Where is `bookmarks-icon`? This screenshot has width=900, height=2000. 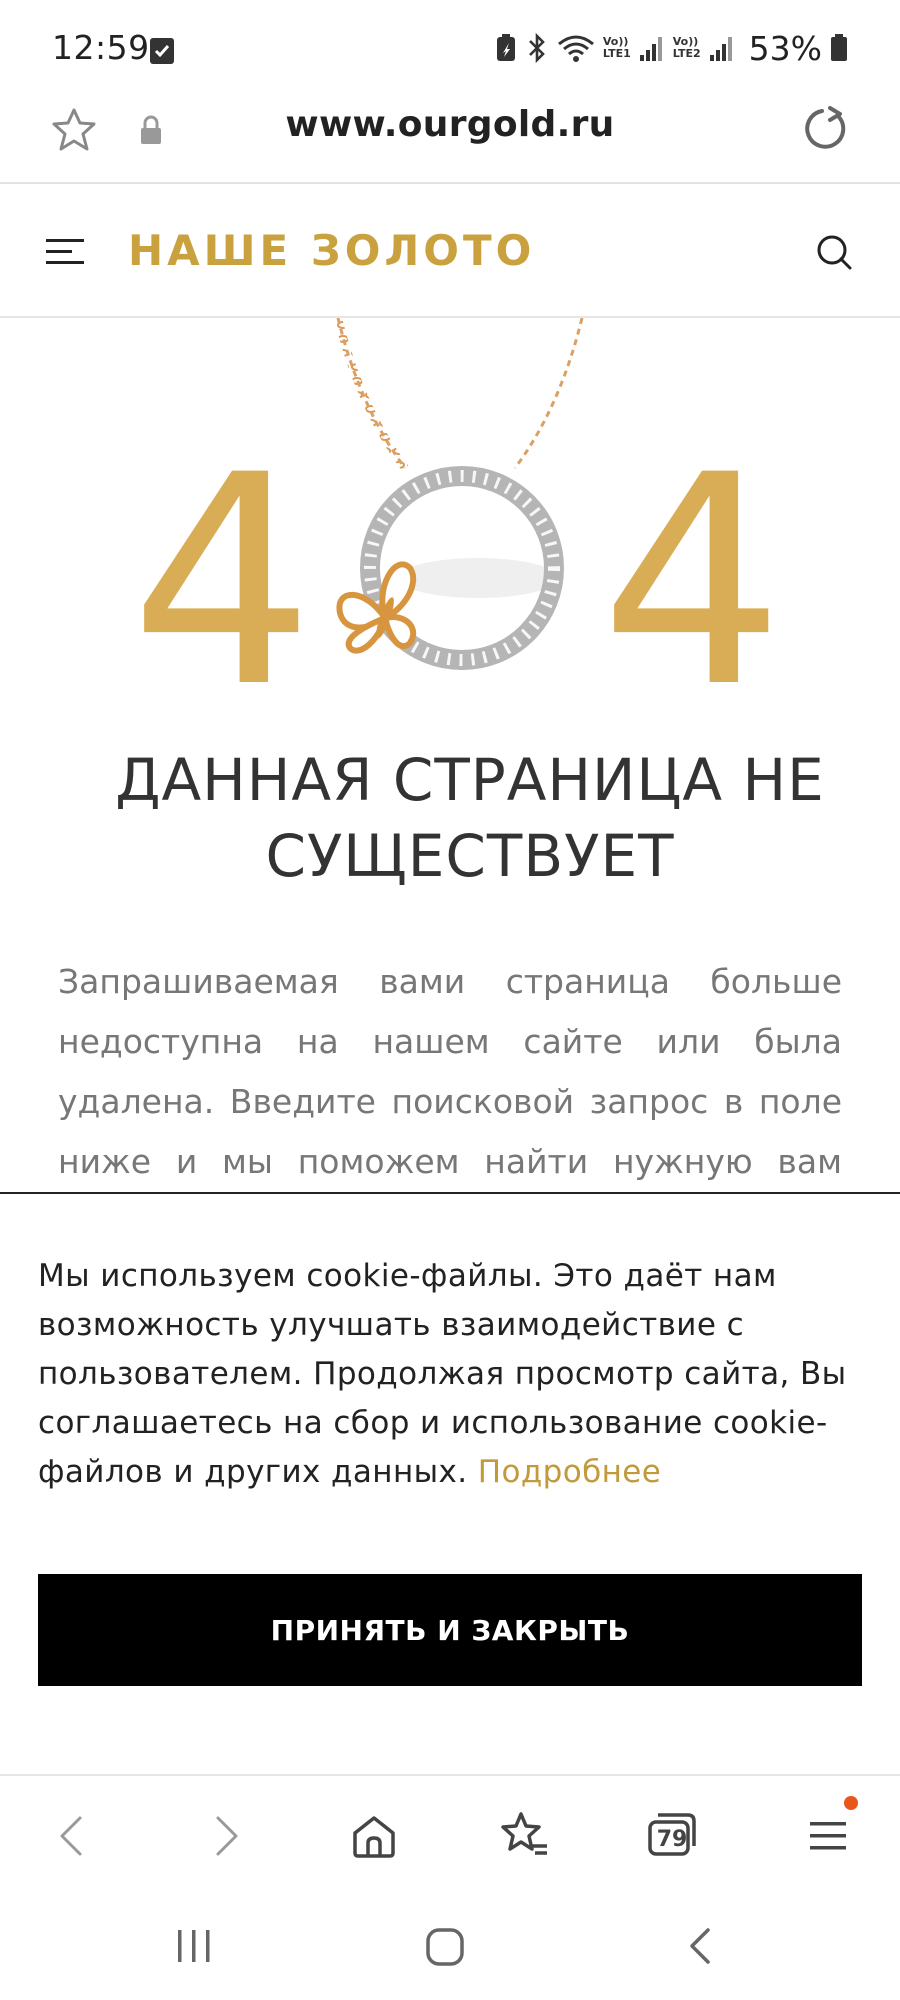 bookmarks-icon is located at coordinates (524, 1833).